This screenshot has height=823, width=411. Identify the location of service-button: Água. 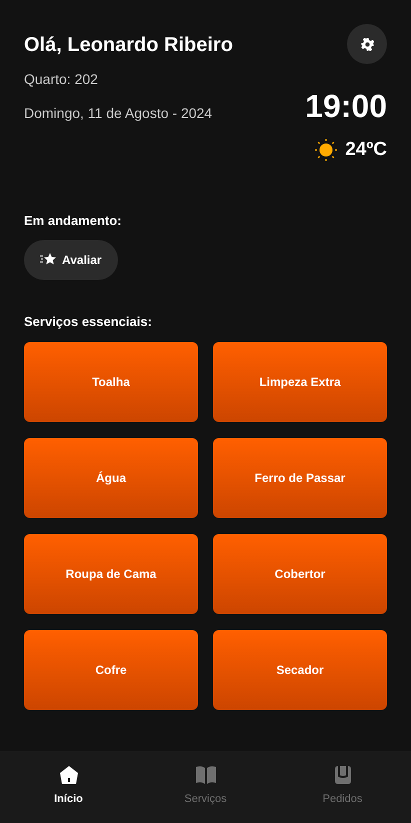
(111, 478).